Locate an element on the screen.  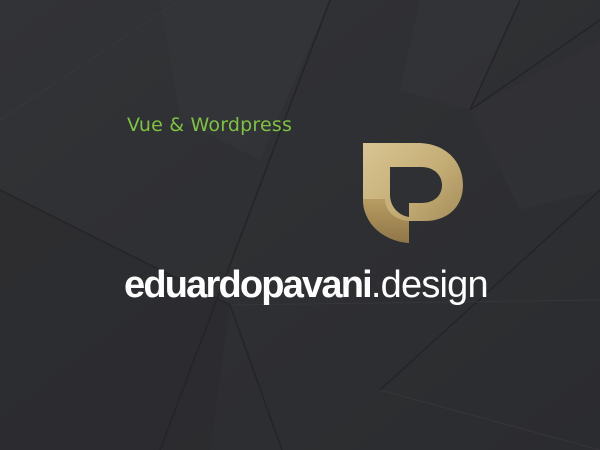
pd-monogram-icon is located at coordinates (413, 193).